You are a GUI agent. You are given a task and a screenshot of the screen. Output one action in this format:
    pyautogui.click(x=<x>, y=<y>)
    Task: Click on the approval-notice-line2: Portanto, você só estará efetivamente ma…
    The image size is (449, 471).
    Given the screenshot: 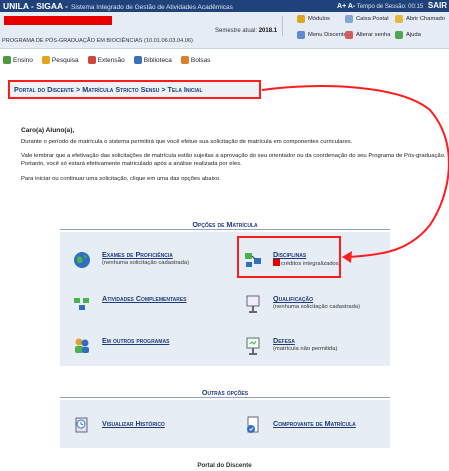 What is the action you would take?
    pyautogui.click(x=131, y=164)
    